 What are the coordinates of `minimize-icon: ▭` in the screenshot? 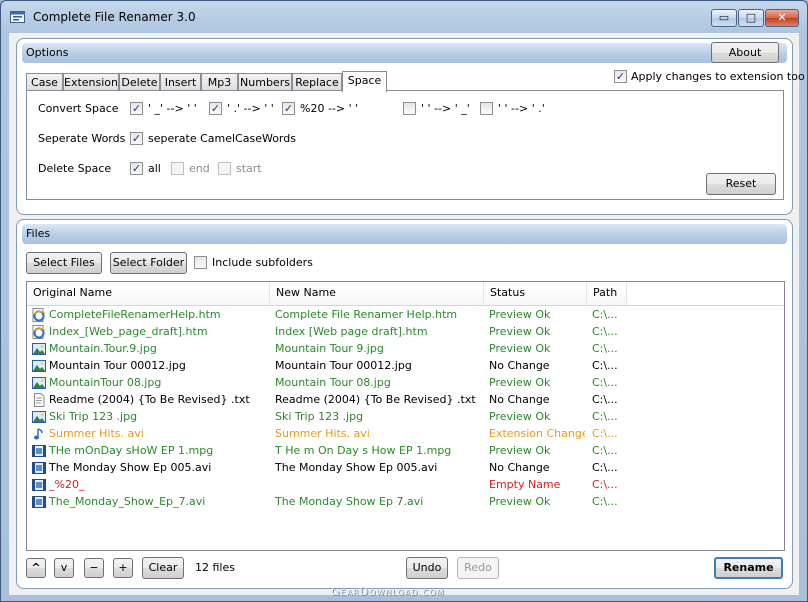 It's located at (724, 17).